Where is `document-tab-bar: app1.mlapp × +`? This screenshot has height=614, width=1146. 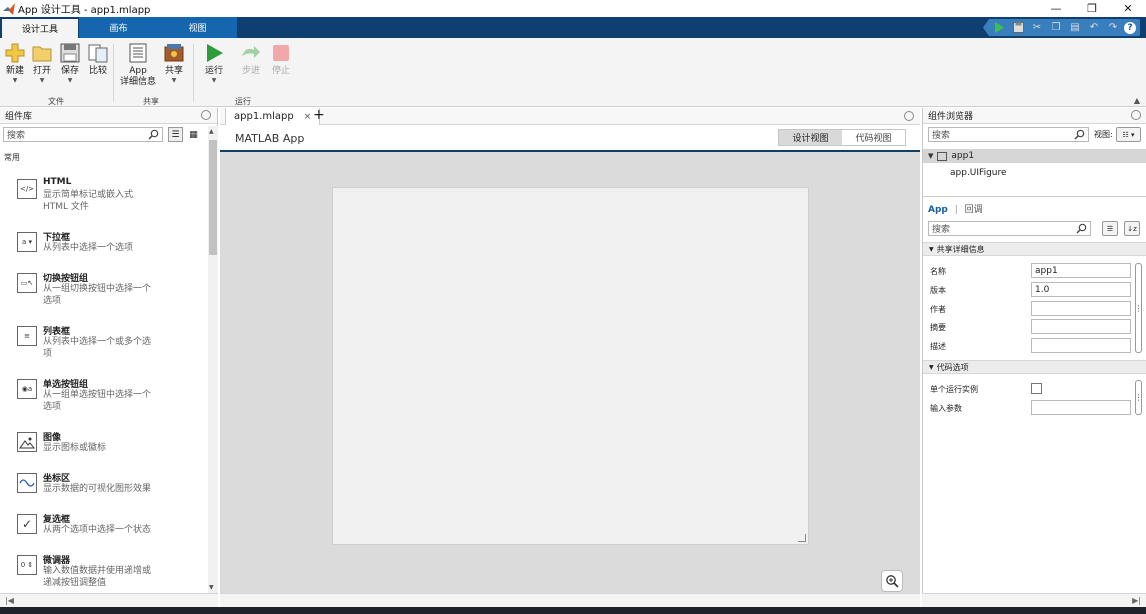 document-tab-bar: app1.mlapp × + is located at coordinates (570, 116).